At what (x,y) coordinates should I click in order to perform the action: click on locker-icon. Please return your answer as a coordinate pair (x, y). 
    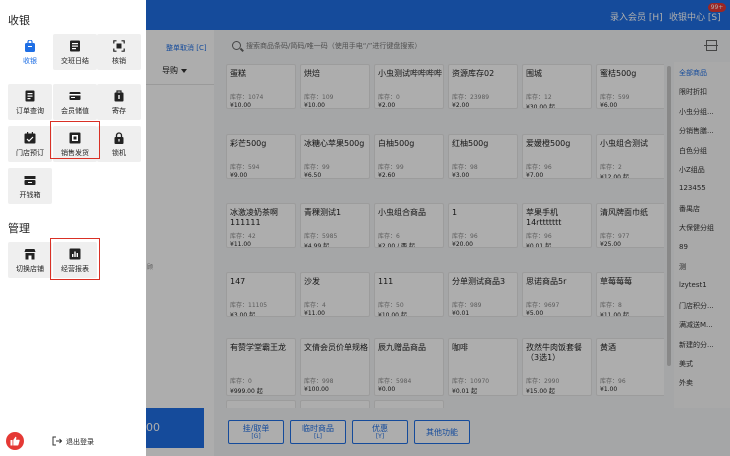
    Looking at the image, I should click on (119, 96).